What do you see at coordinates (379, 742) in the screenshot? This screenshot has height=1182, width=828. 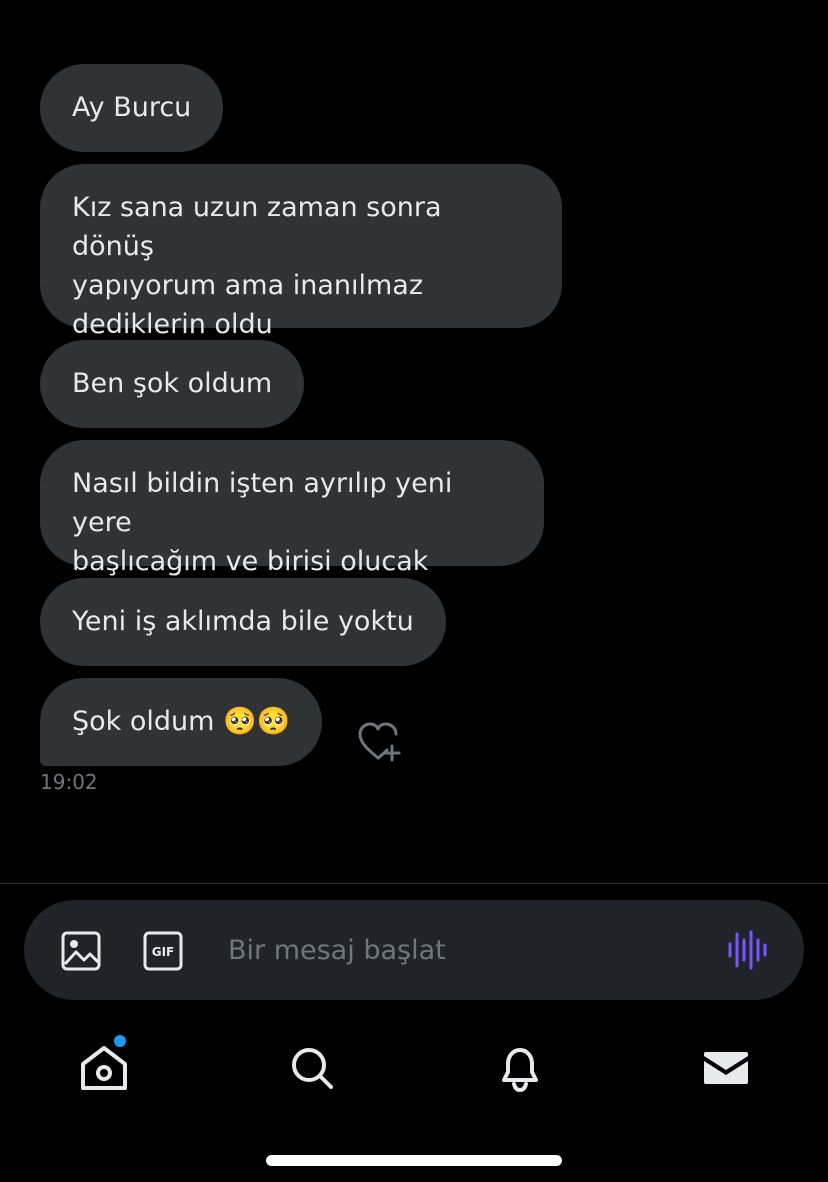 I see `heart-plus-icon` at bounding box center [379, 742].